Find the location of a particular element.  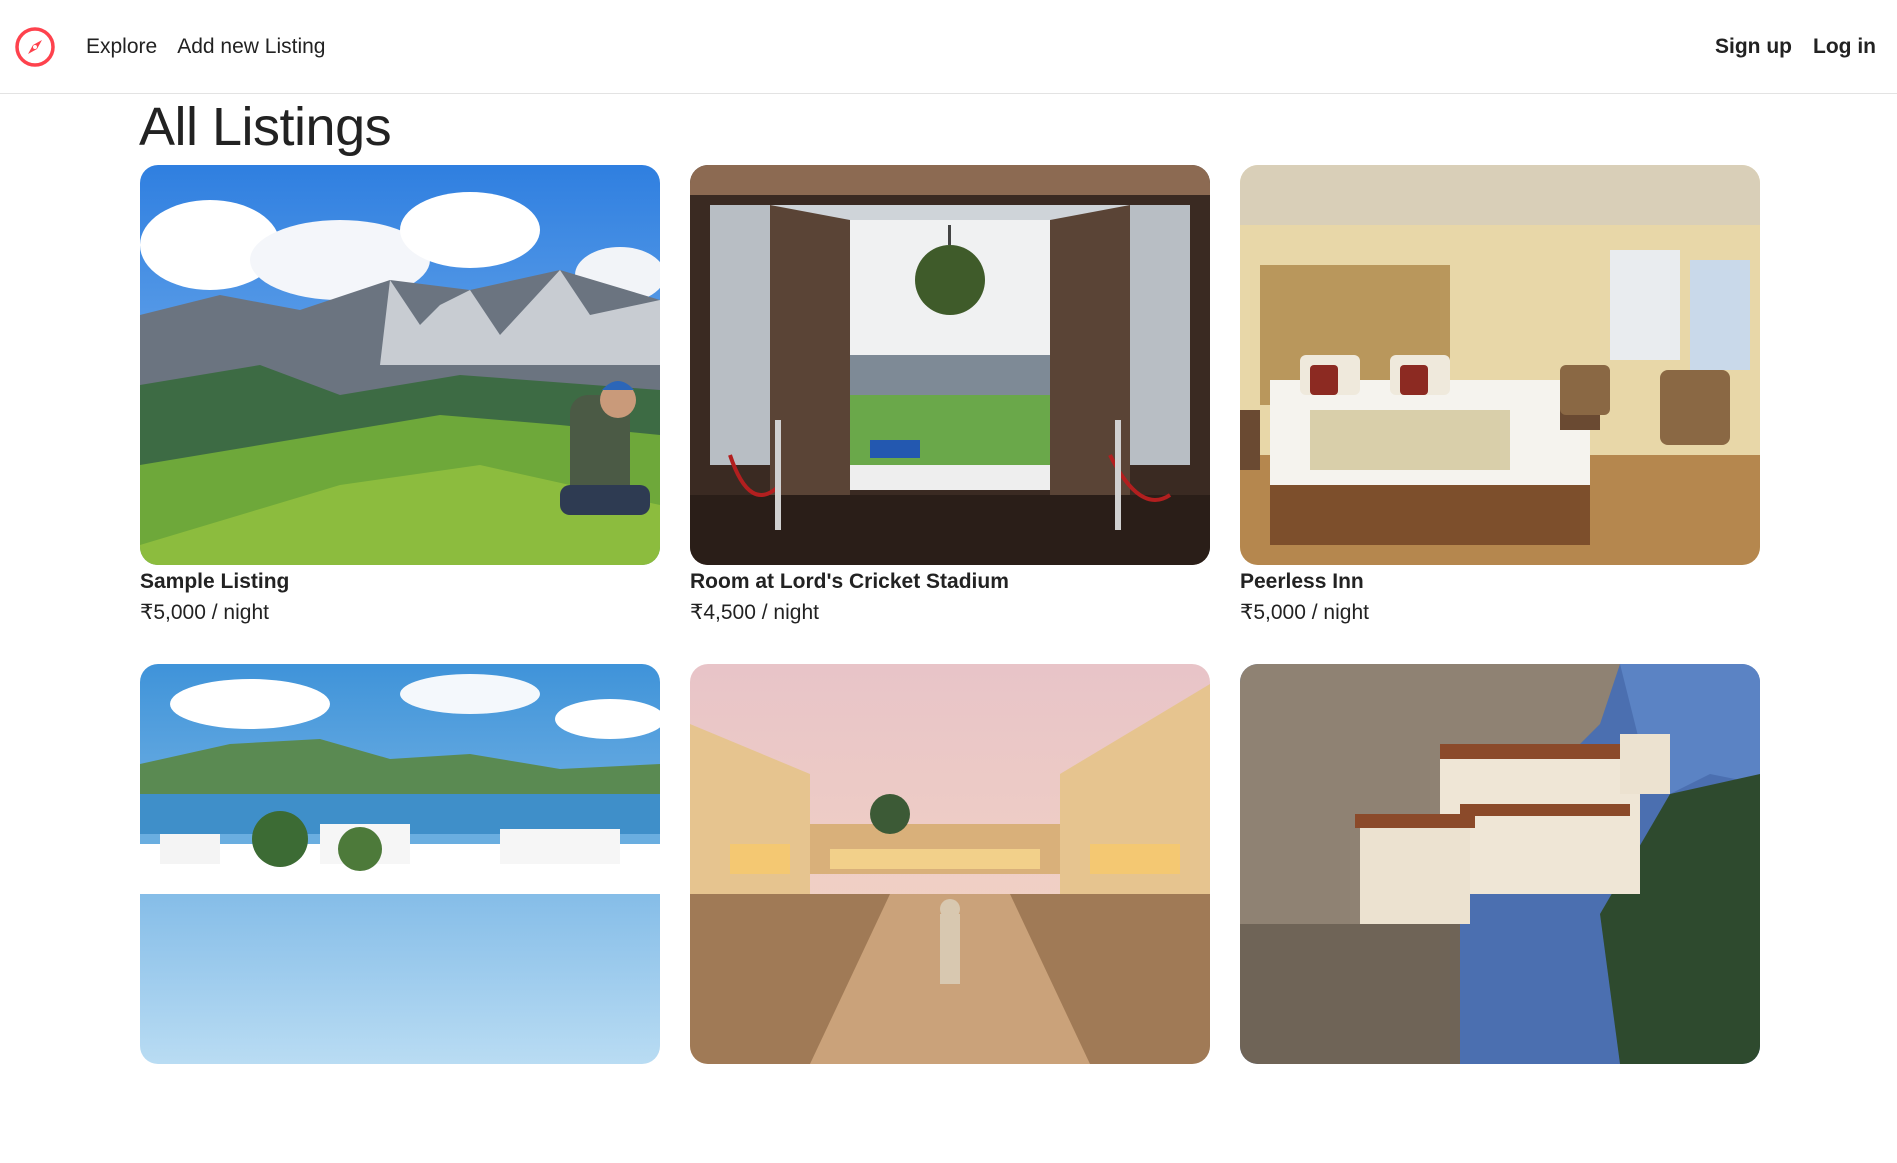

compass-icon is located at coordinates (35, 47).